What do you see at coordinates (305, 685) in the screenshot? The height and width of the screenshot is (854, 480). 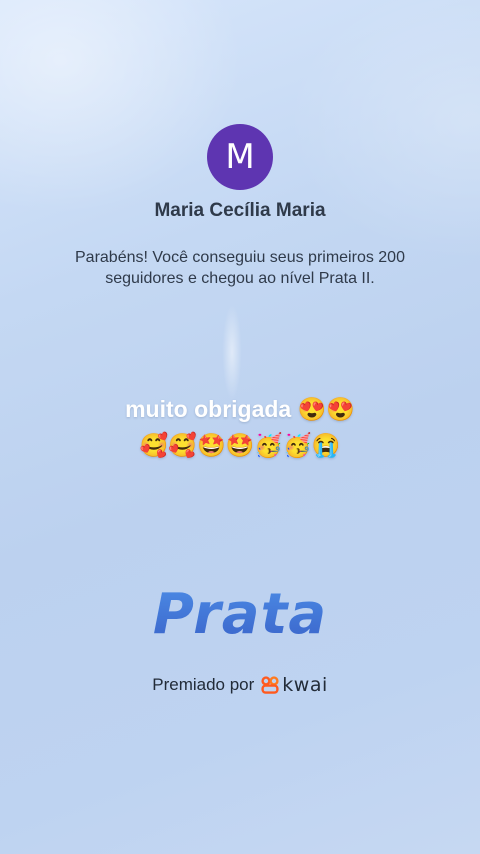 I see `kwai-brand-name: kwai` at bounding box center [305, 685].